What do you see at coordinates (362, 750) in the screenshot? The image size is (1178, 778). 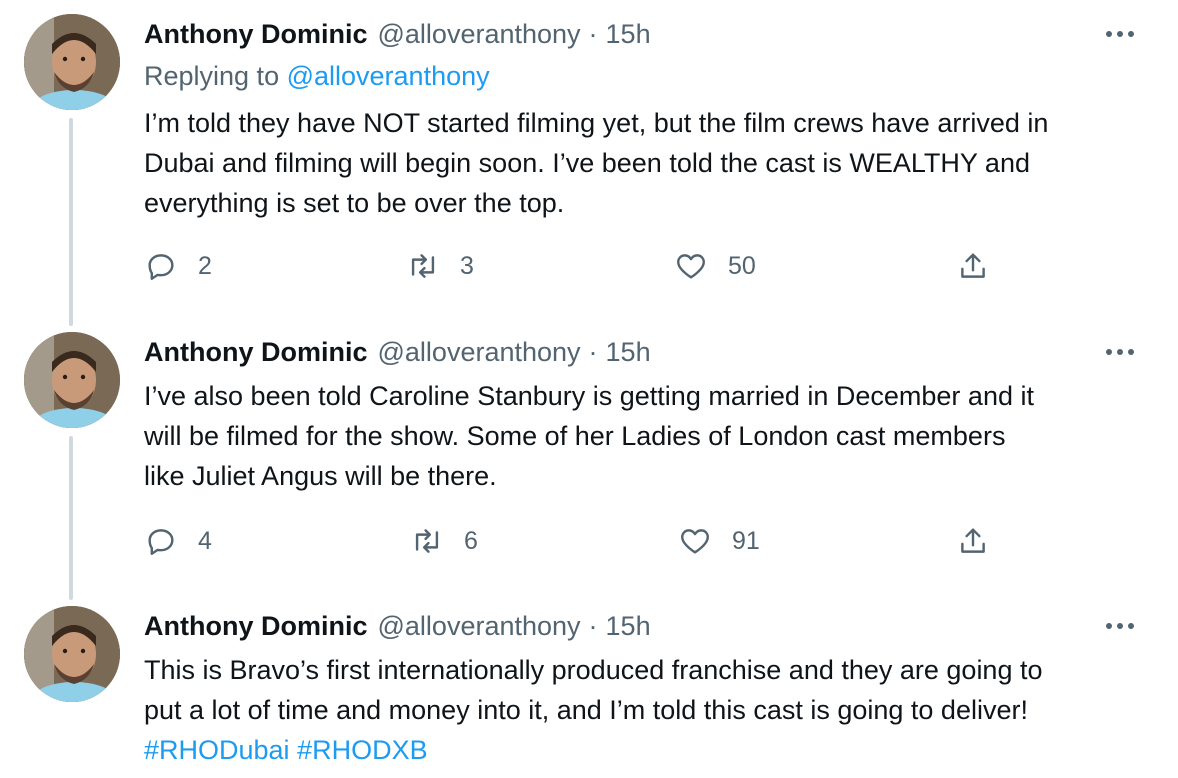 I see `hashtag-link: #RHODXB` at bounding box center [362, 750].